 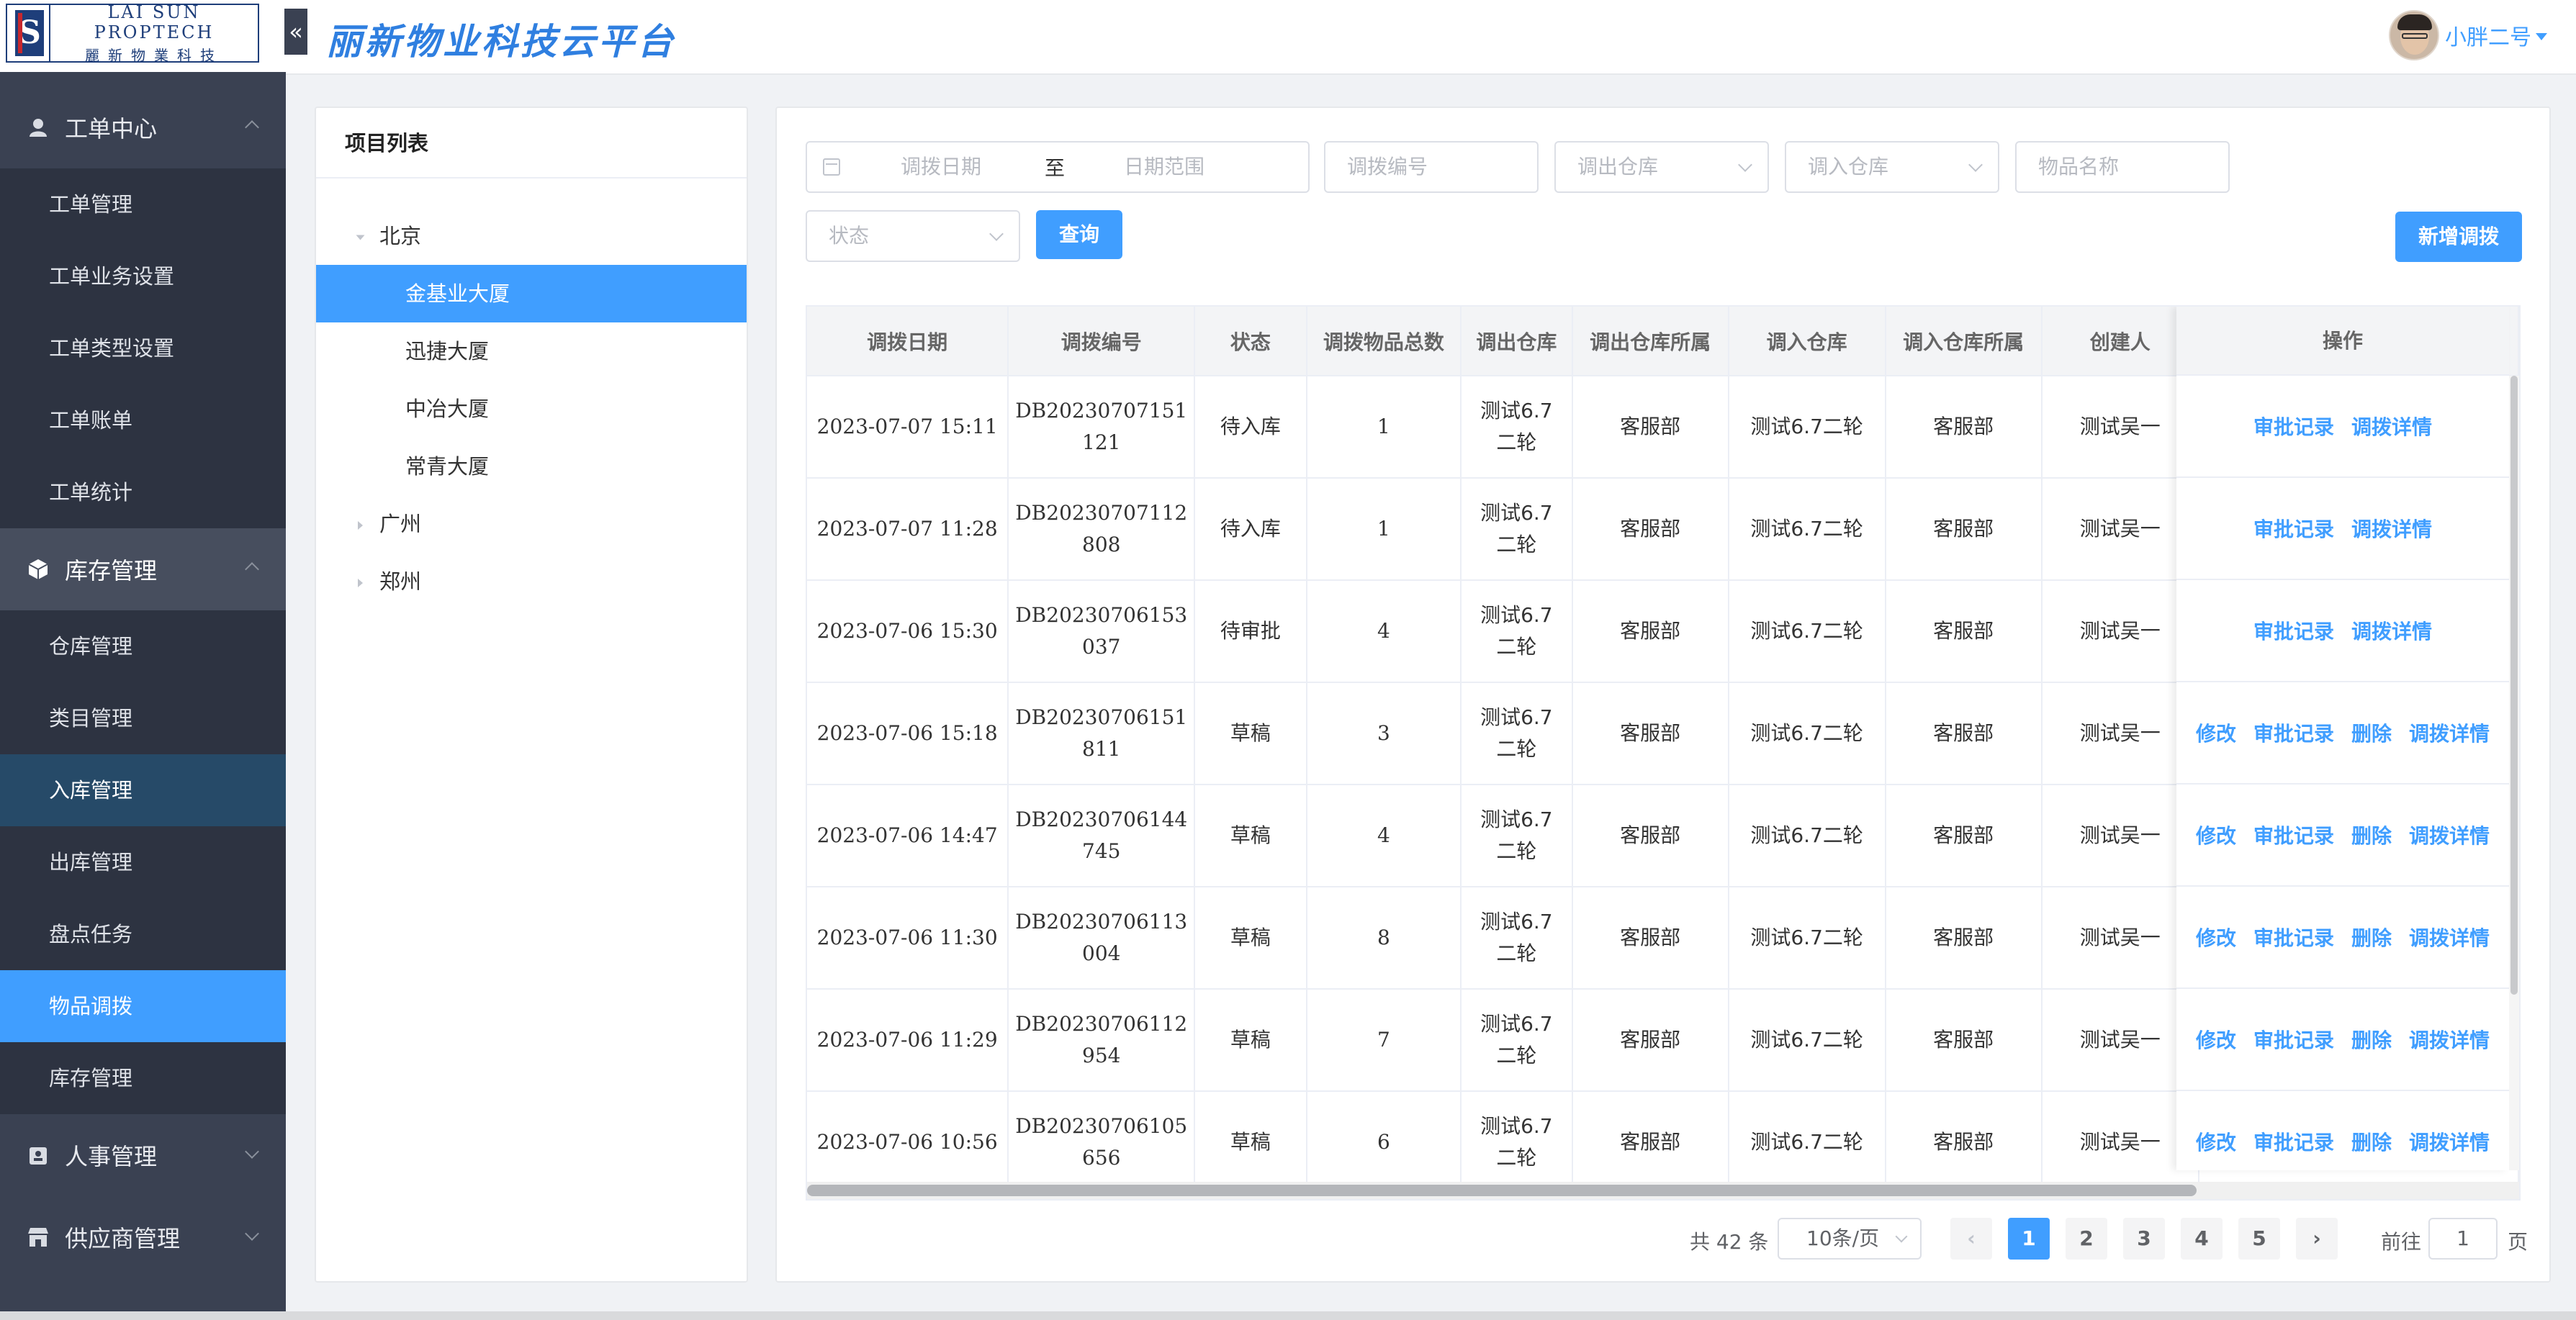 What do you see at coordinates (1971, 1239) in the screenshot?
I see `prev-page-button: ‹` at bounding box center [1971, 1239].